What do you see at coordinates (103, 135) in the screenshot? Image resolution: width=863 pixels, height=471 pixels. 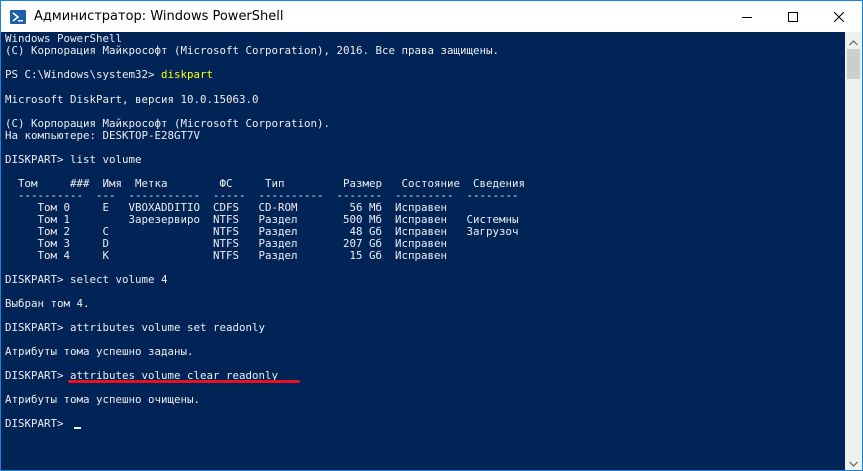 I see `console-line: На компьютере: DESKTOP-E28GT7V` at bounding box center [103, 135].